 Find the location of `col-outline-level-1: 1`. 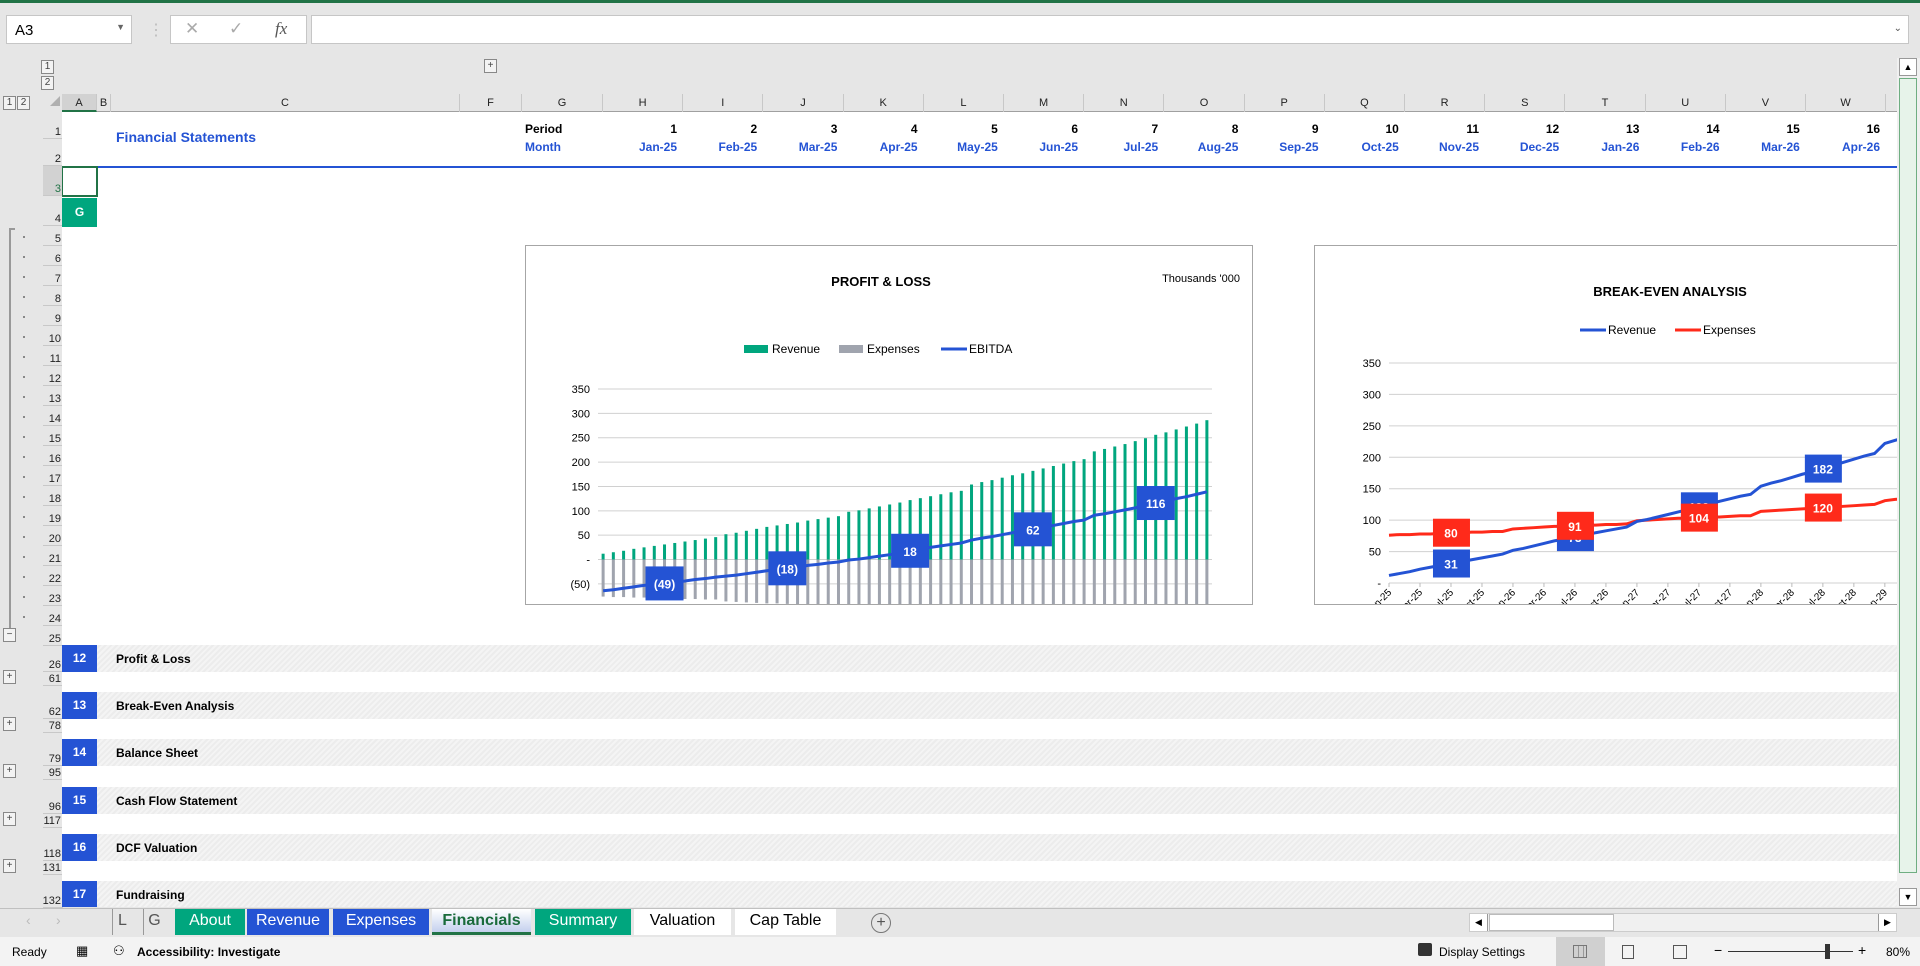

col-outline-level-1: 1 is located at coordinates (47, 67).